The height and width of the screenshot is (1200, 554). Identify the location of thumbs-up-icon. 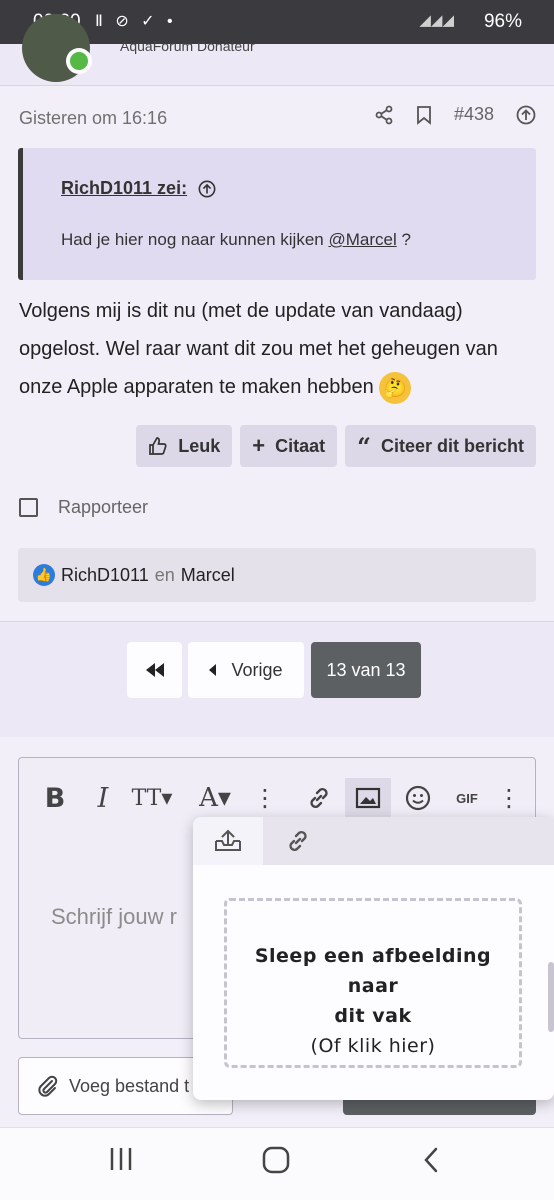
(158, 446).